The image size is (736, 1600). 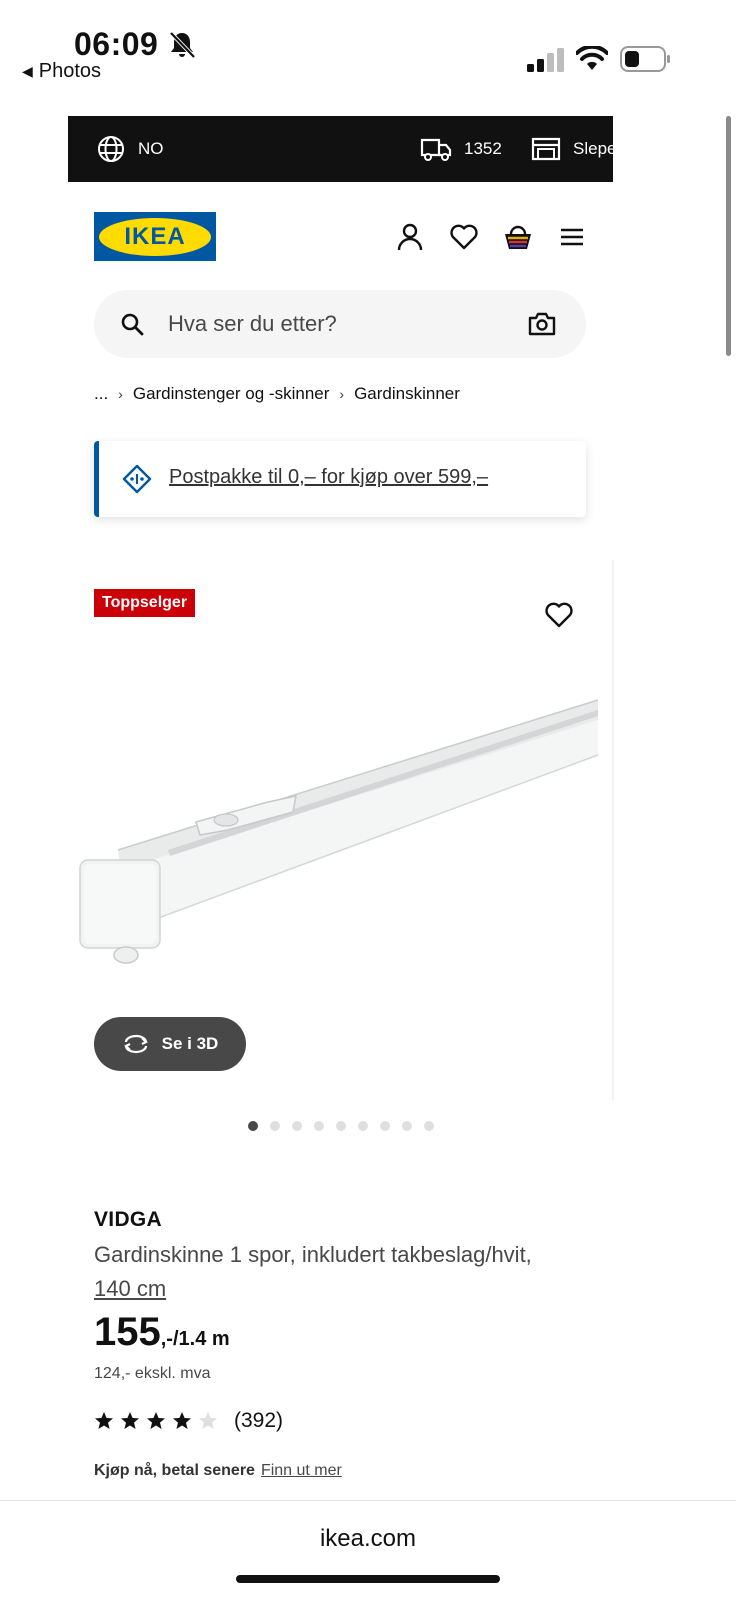 What do you see at coordinates (728, 236) in the screenshot?
I see `scrollbar` at bounding box center [728, 236].